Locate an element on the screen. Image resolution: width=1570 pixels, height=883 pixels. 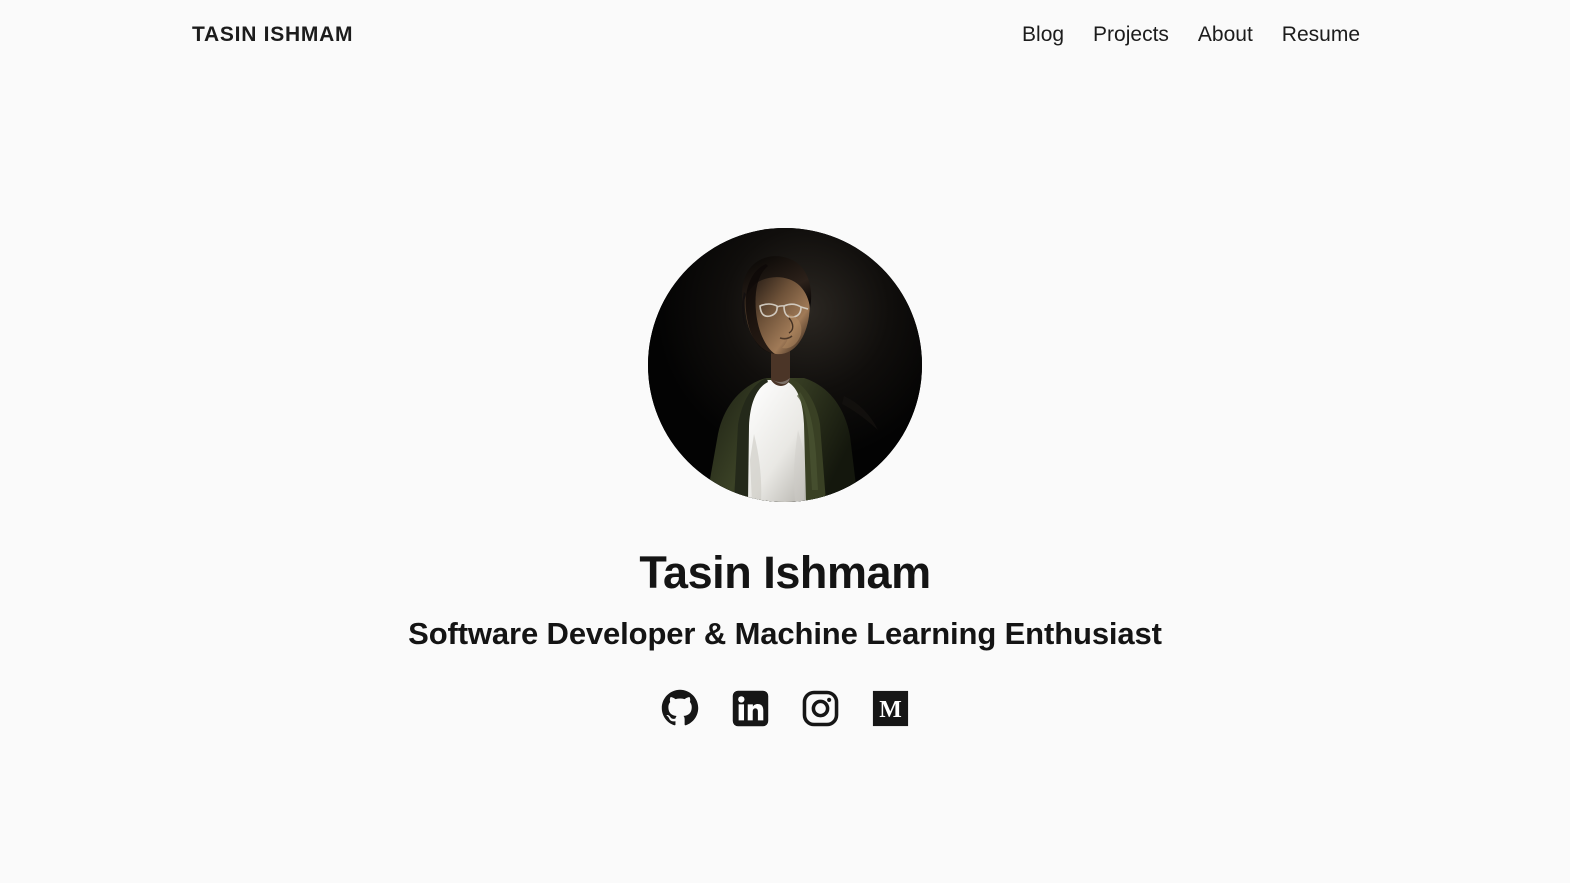
instagram-icon is located at coordinates (820, 708).